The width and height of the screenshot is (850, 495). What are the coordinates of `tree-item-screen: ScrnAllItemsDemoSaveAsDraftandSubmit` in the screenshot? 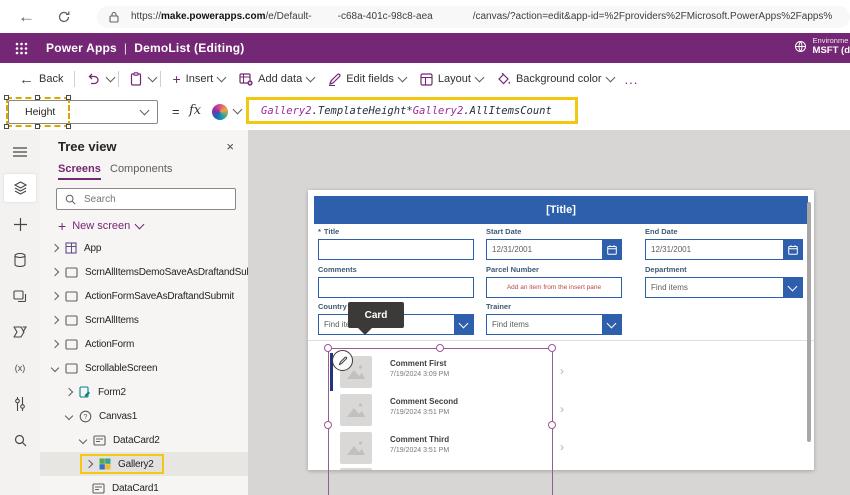 It's located at (144, 272).